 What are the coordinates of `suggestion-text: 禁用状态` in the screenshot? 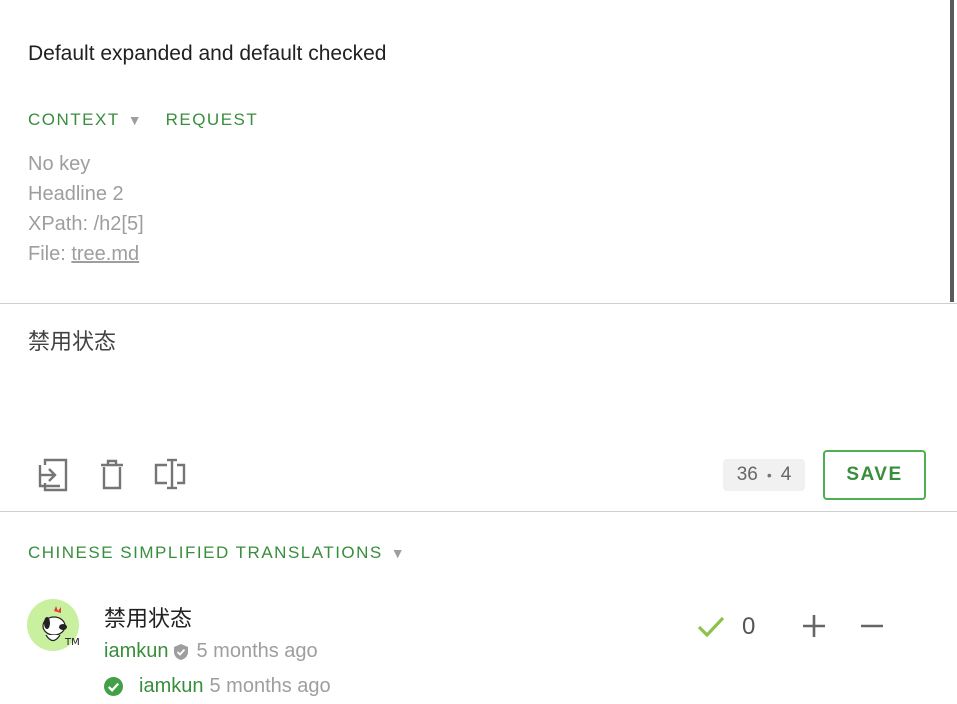 It's located at (148, 618).